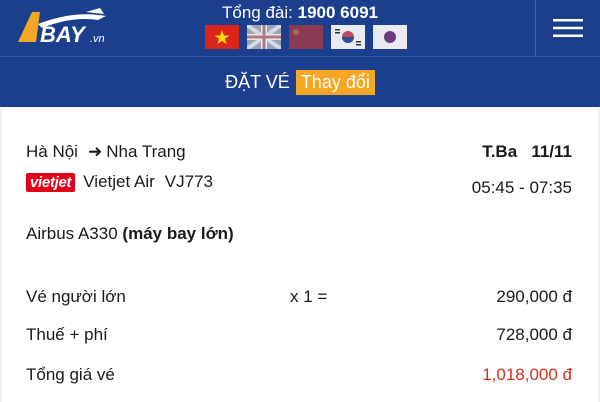 The image size is (600, 402). What do you see at coordinates (299, 184) in the screenshot?
I see `airline-row: vietjet Vietjet Air VJ773 05:45 - 07:35` at bounding box center [299, 184].